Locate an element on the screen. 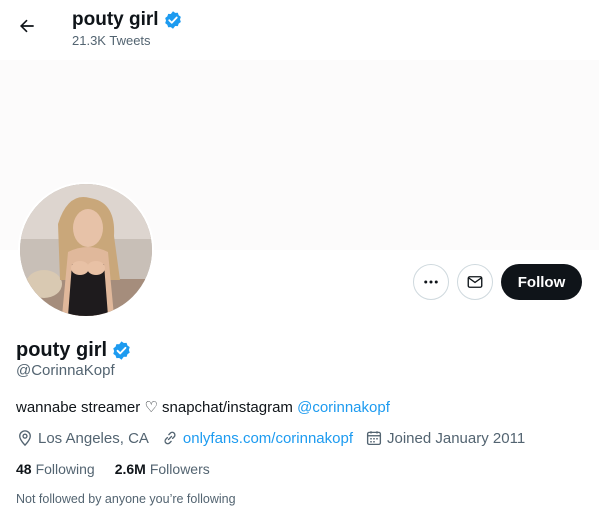 This screenshot has width=599, height=515. avatar-photo is located at coordinates (86, 250).